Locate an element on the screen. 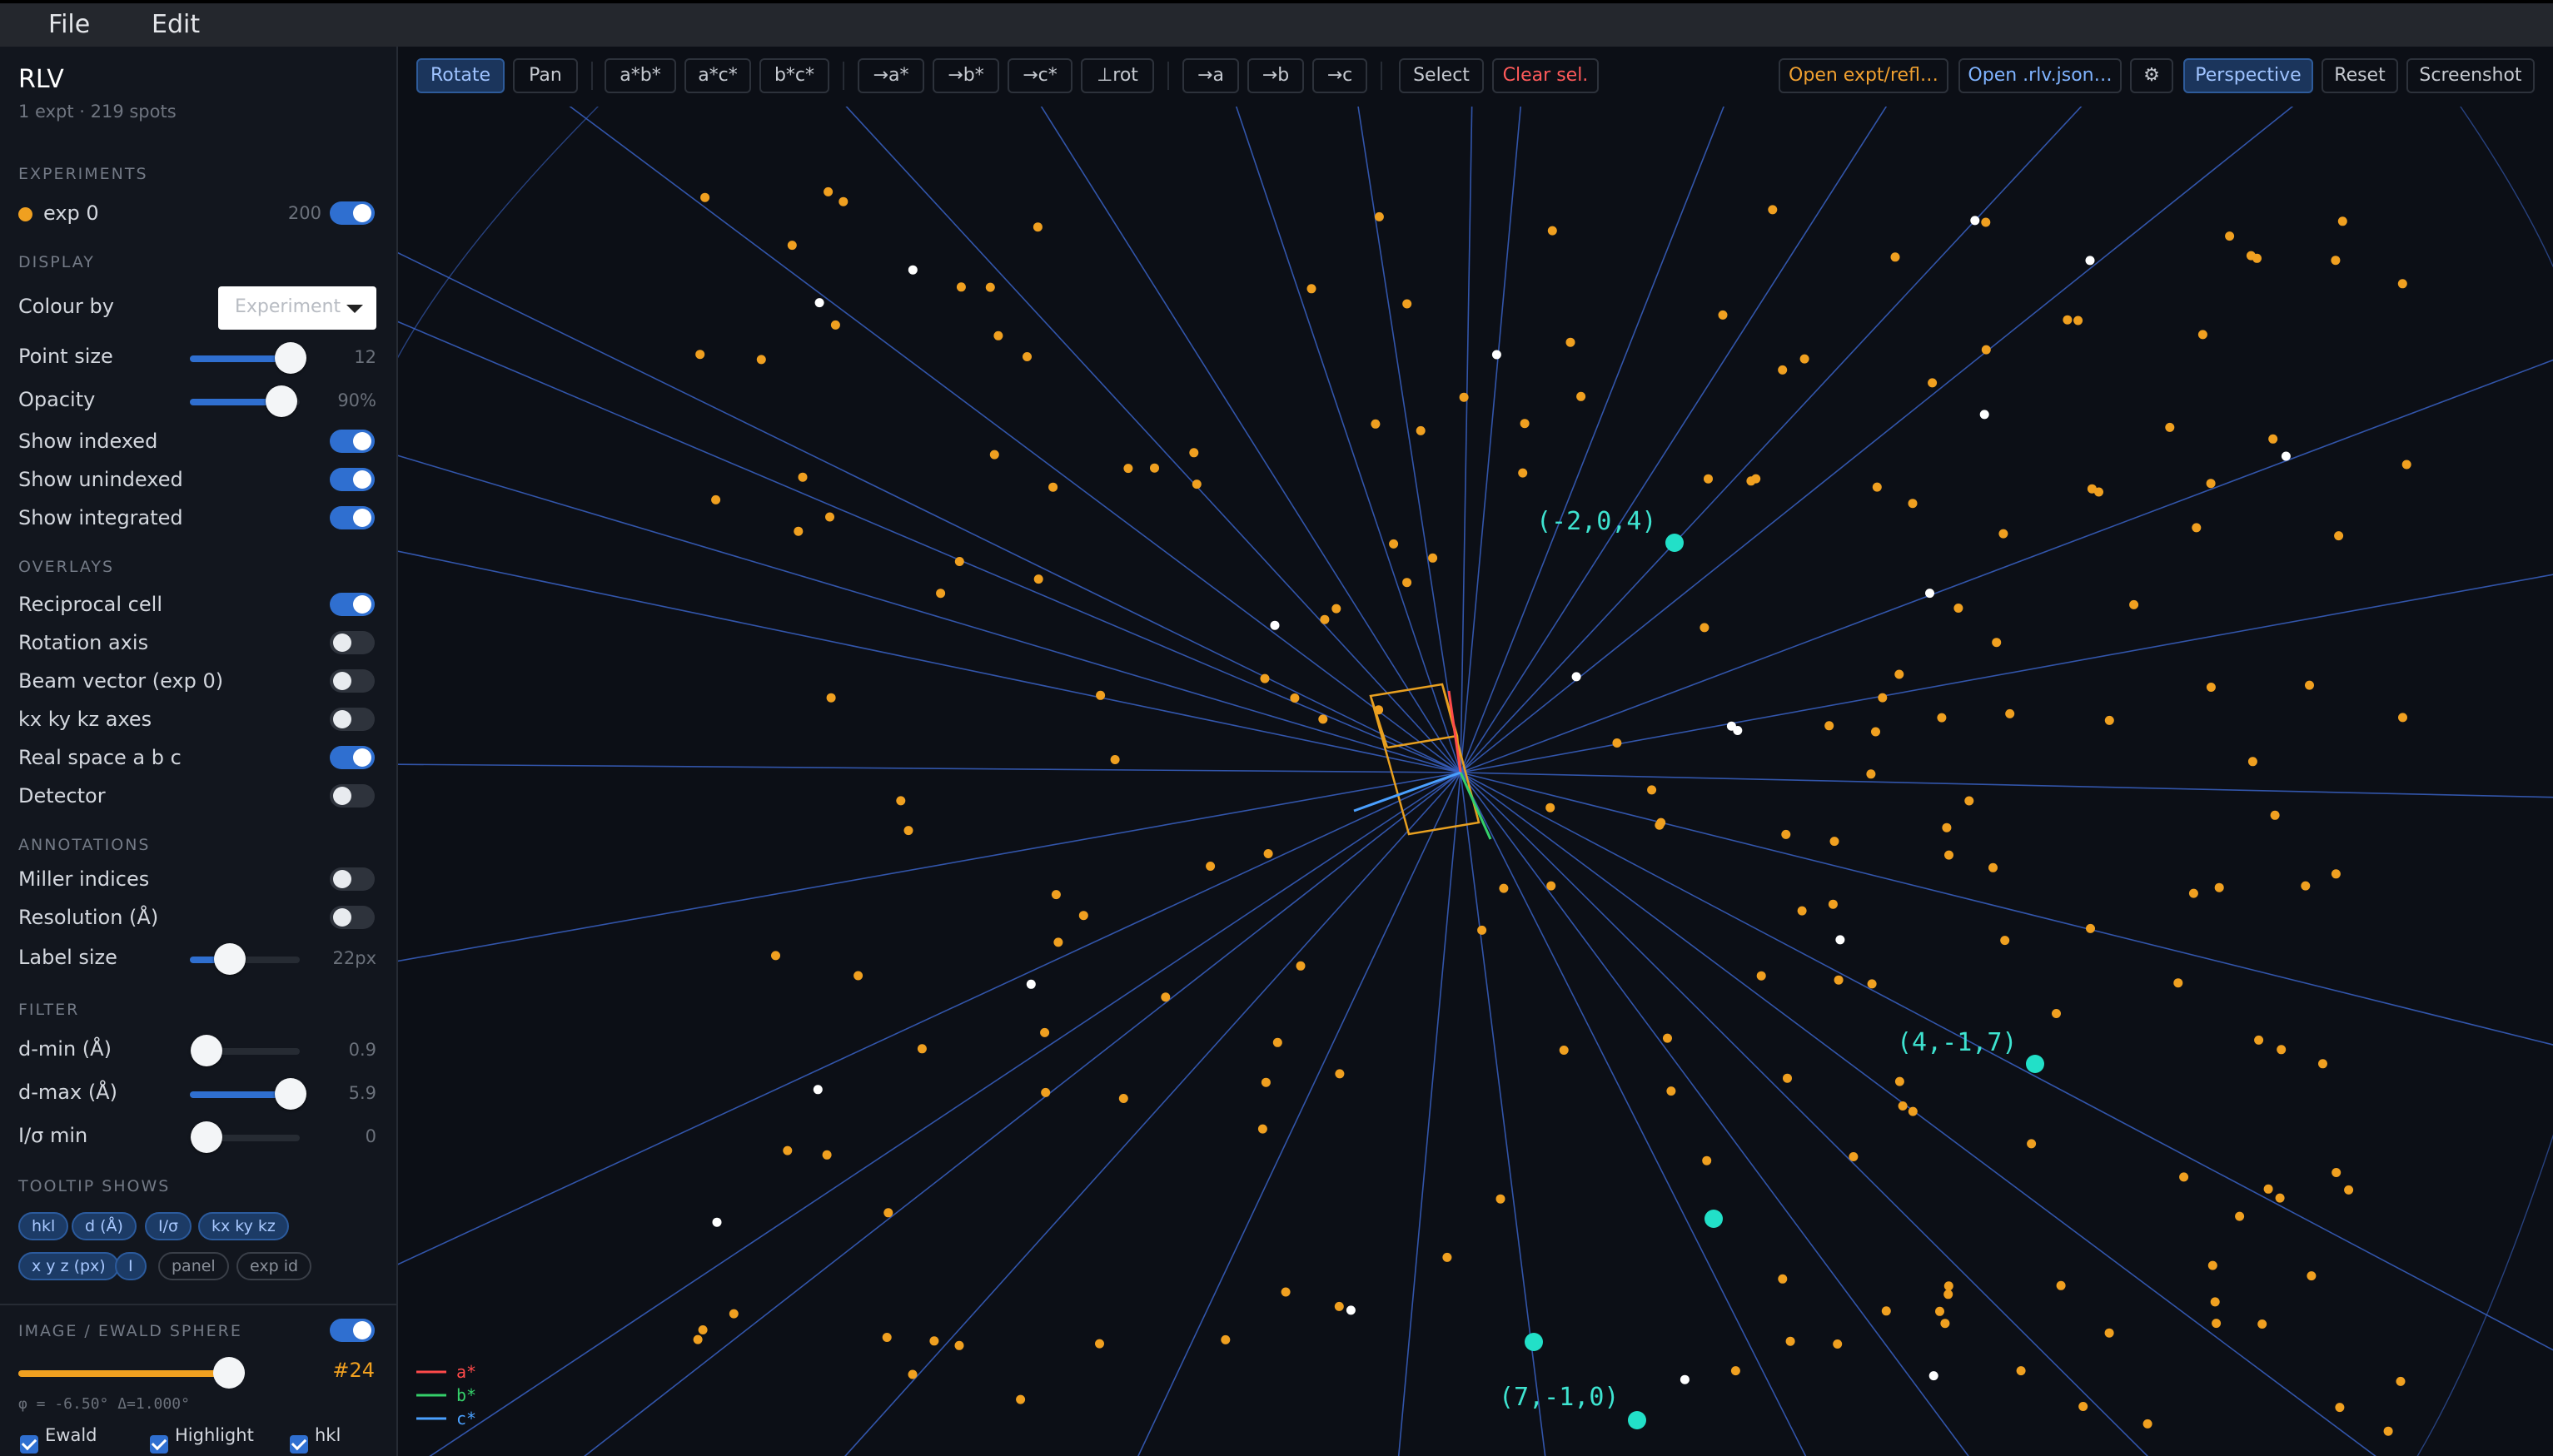 The height and width of the screenshot is (1456, 2553). along-c-button: →c is located at coordinates (1339, 75).